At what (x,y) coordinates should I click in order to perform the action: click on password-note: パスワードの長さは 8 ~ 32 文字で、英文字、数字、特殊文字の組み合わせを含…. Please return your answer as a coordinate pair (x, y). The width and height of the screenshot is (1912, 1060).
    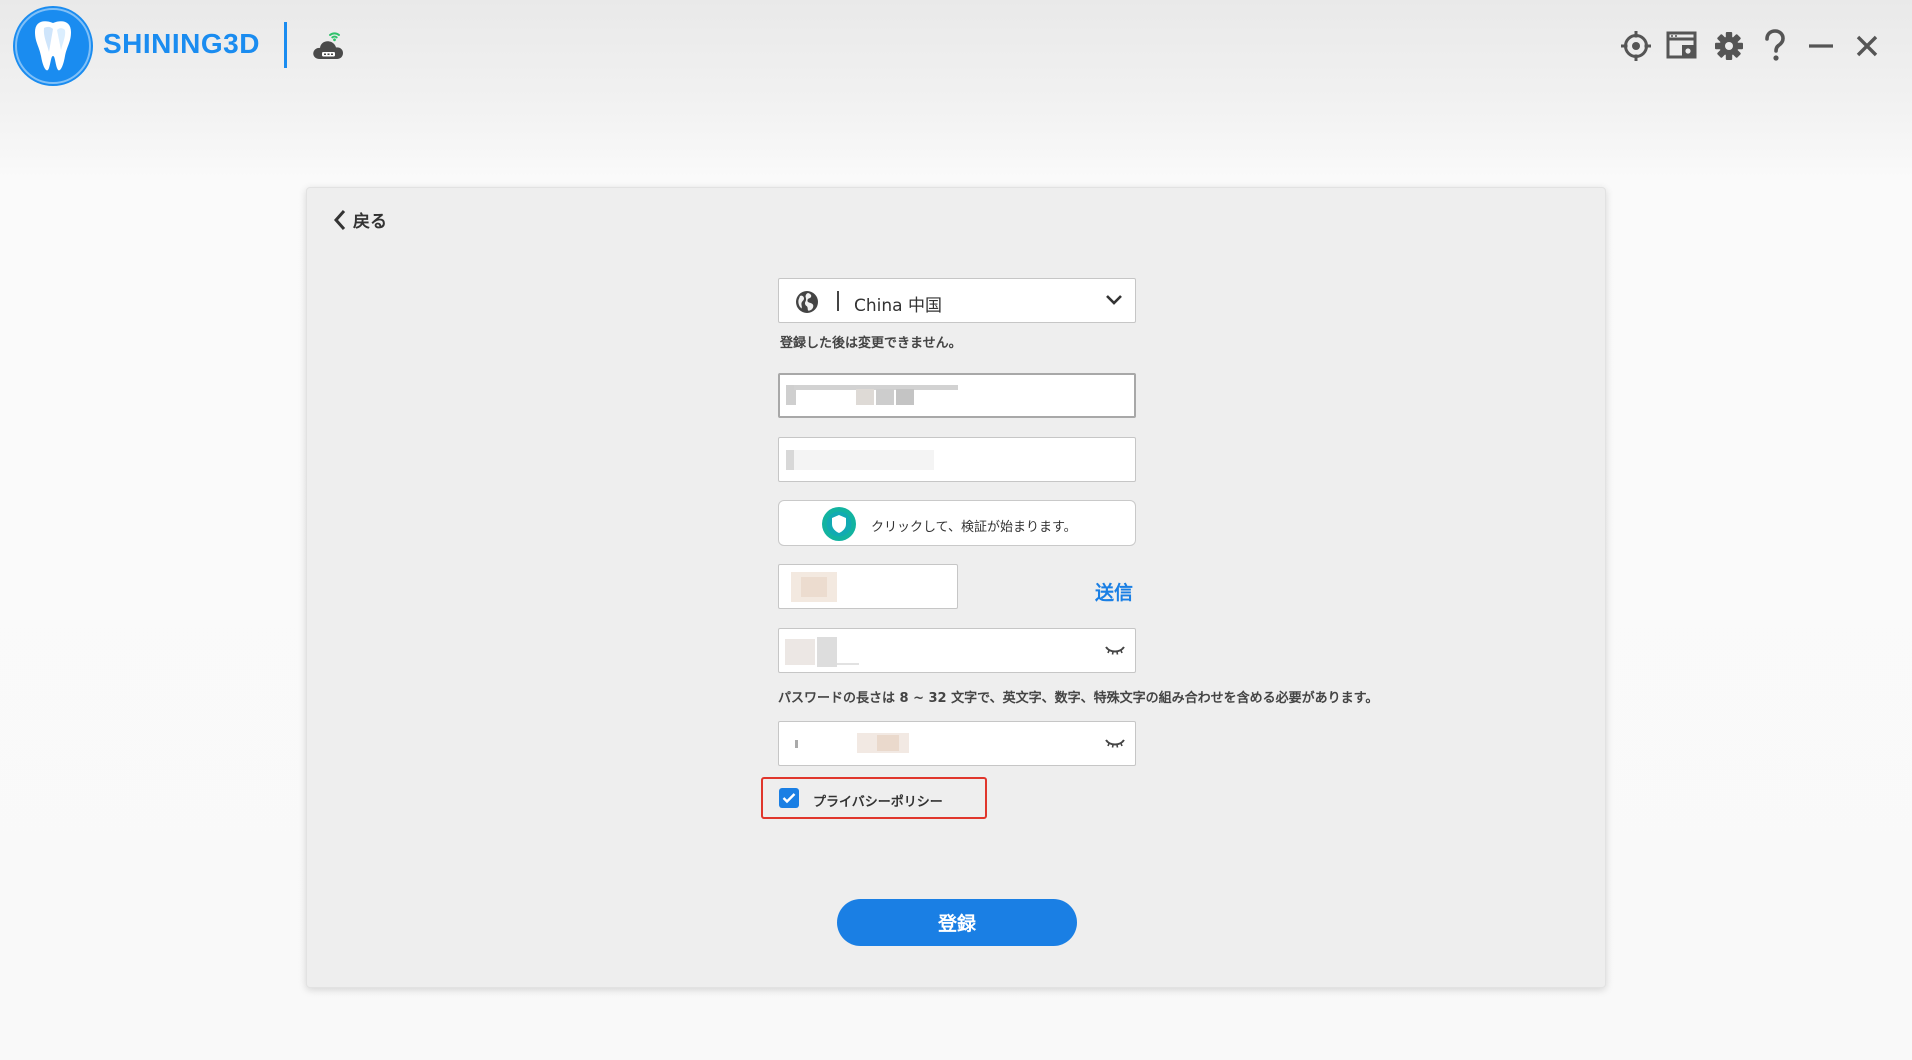
    Looking at the image, I should click on (1078, 698).